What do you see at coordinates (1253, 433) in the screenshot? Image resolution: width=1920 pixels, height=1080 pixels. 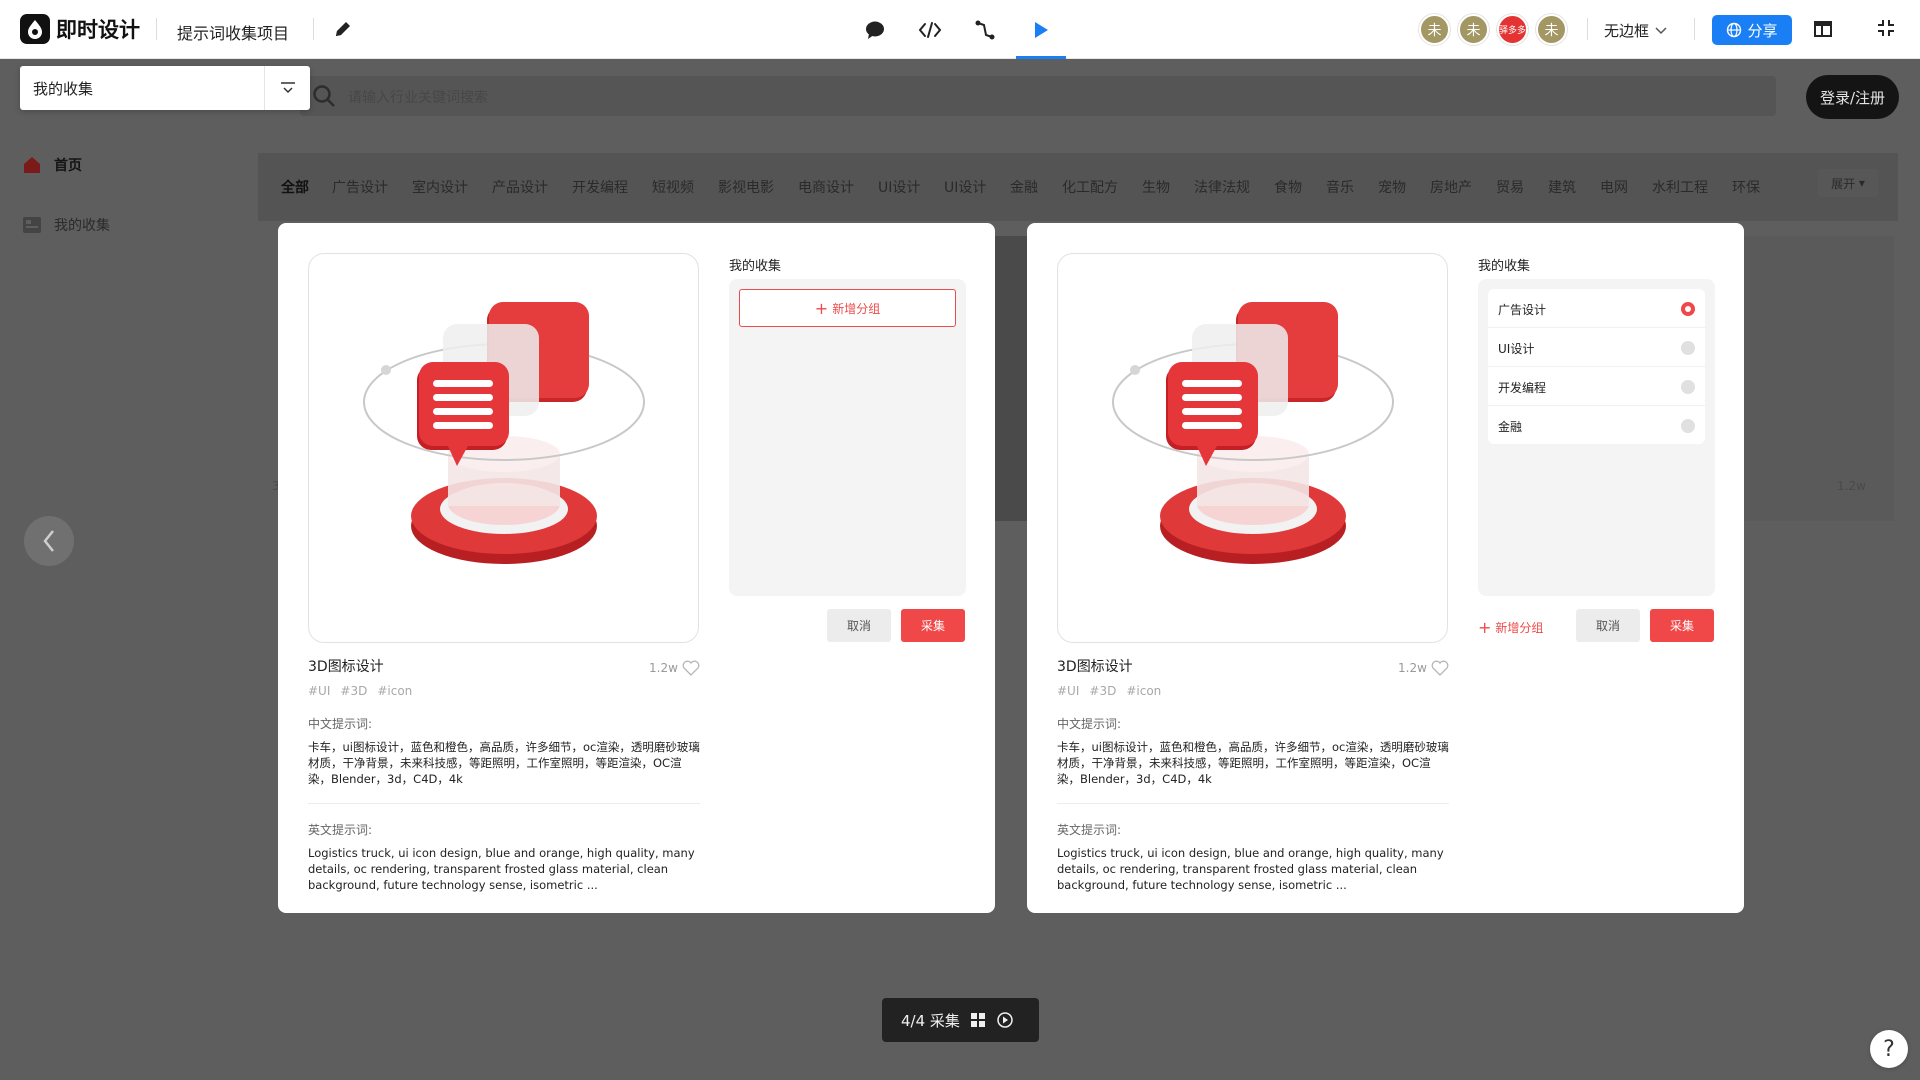 I see `3d-chat-icon-illustration` at bounding box center [1253, 433].